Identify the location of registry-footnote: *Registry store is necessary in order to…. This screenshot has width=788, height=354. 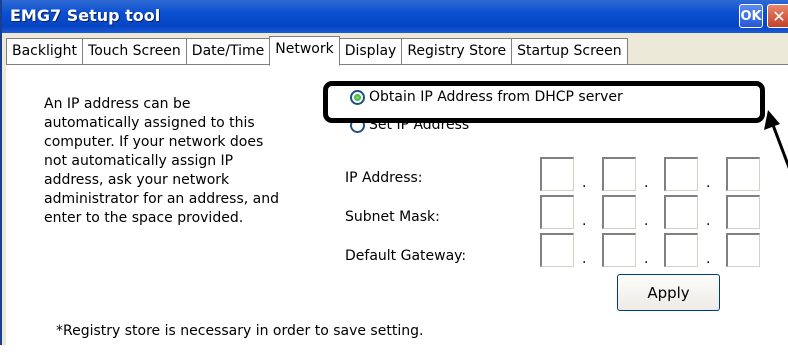
(240, 331).